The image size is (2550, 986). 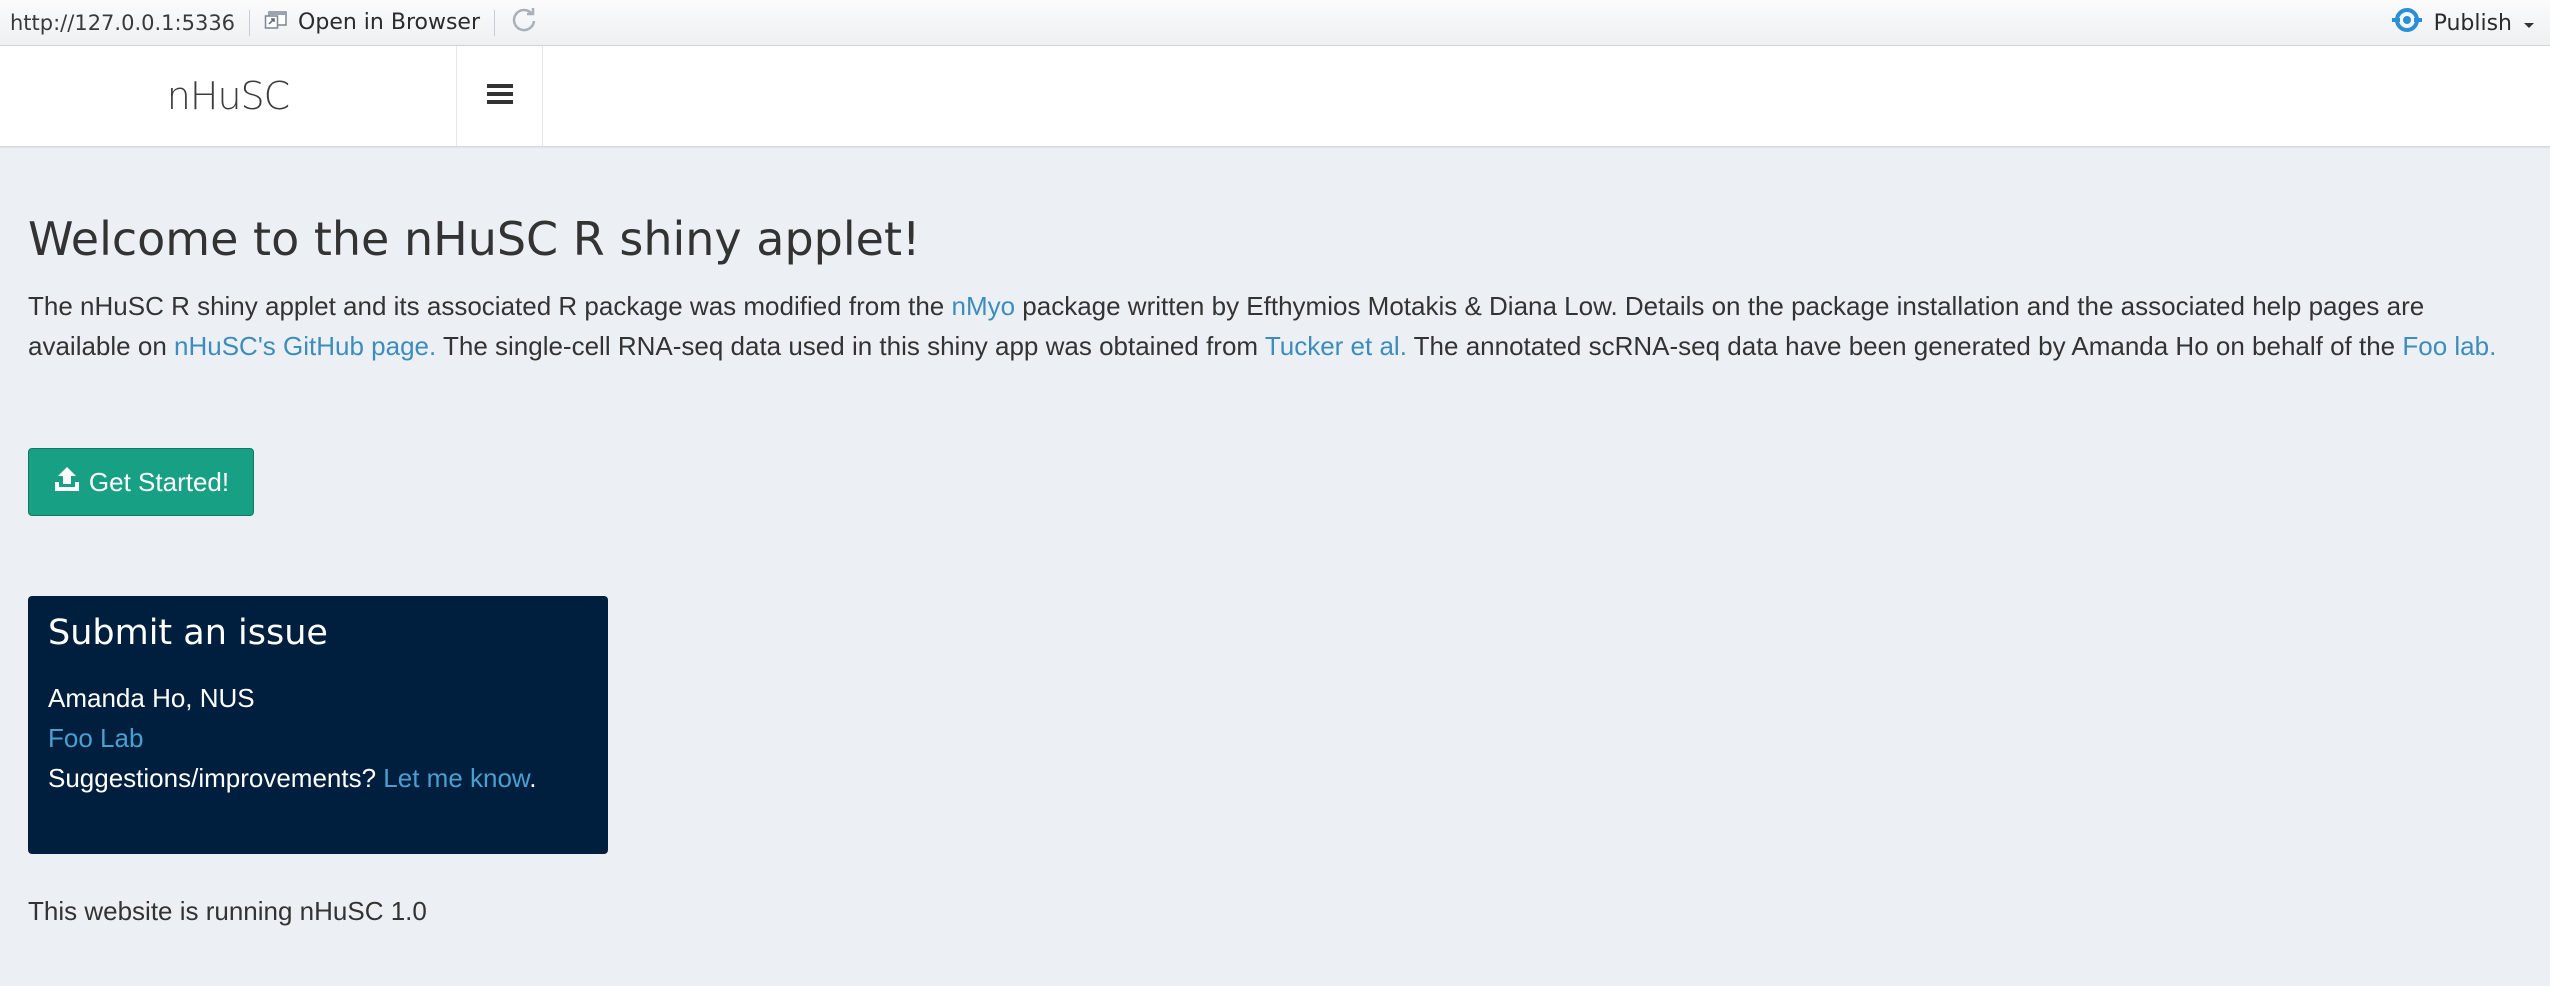 I want to click on open-in-browser-button: Open in Browser, so click(x=372, y=23).